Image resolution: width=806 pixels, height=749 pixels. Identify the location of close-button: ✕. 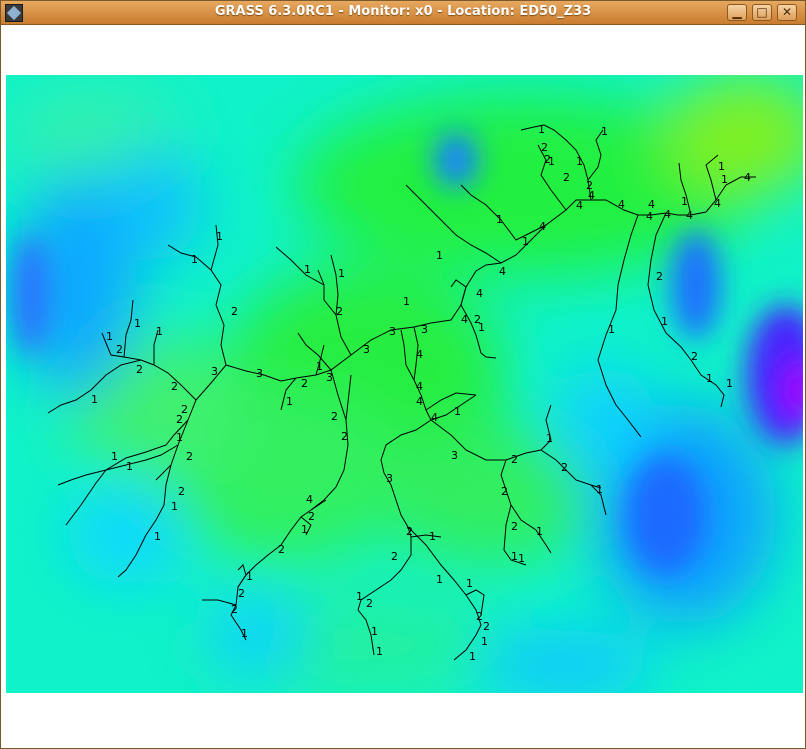
(787, 12).